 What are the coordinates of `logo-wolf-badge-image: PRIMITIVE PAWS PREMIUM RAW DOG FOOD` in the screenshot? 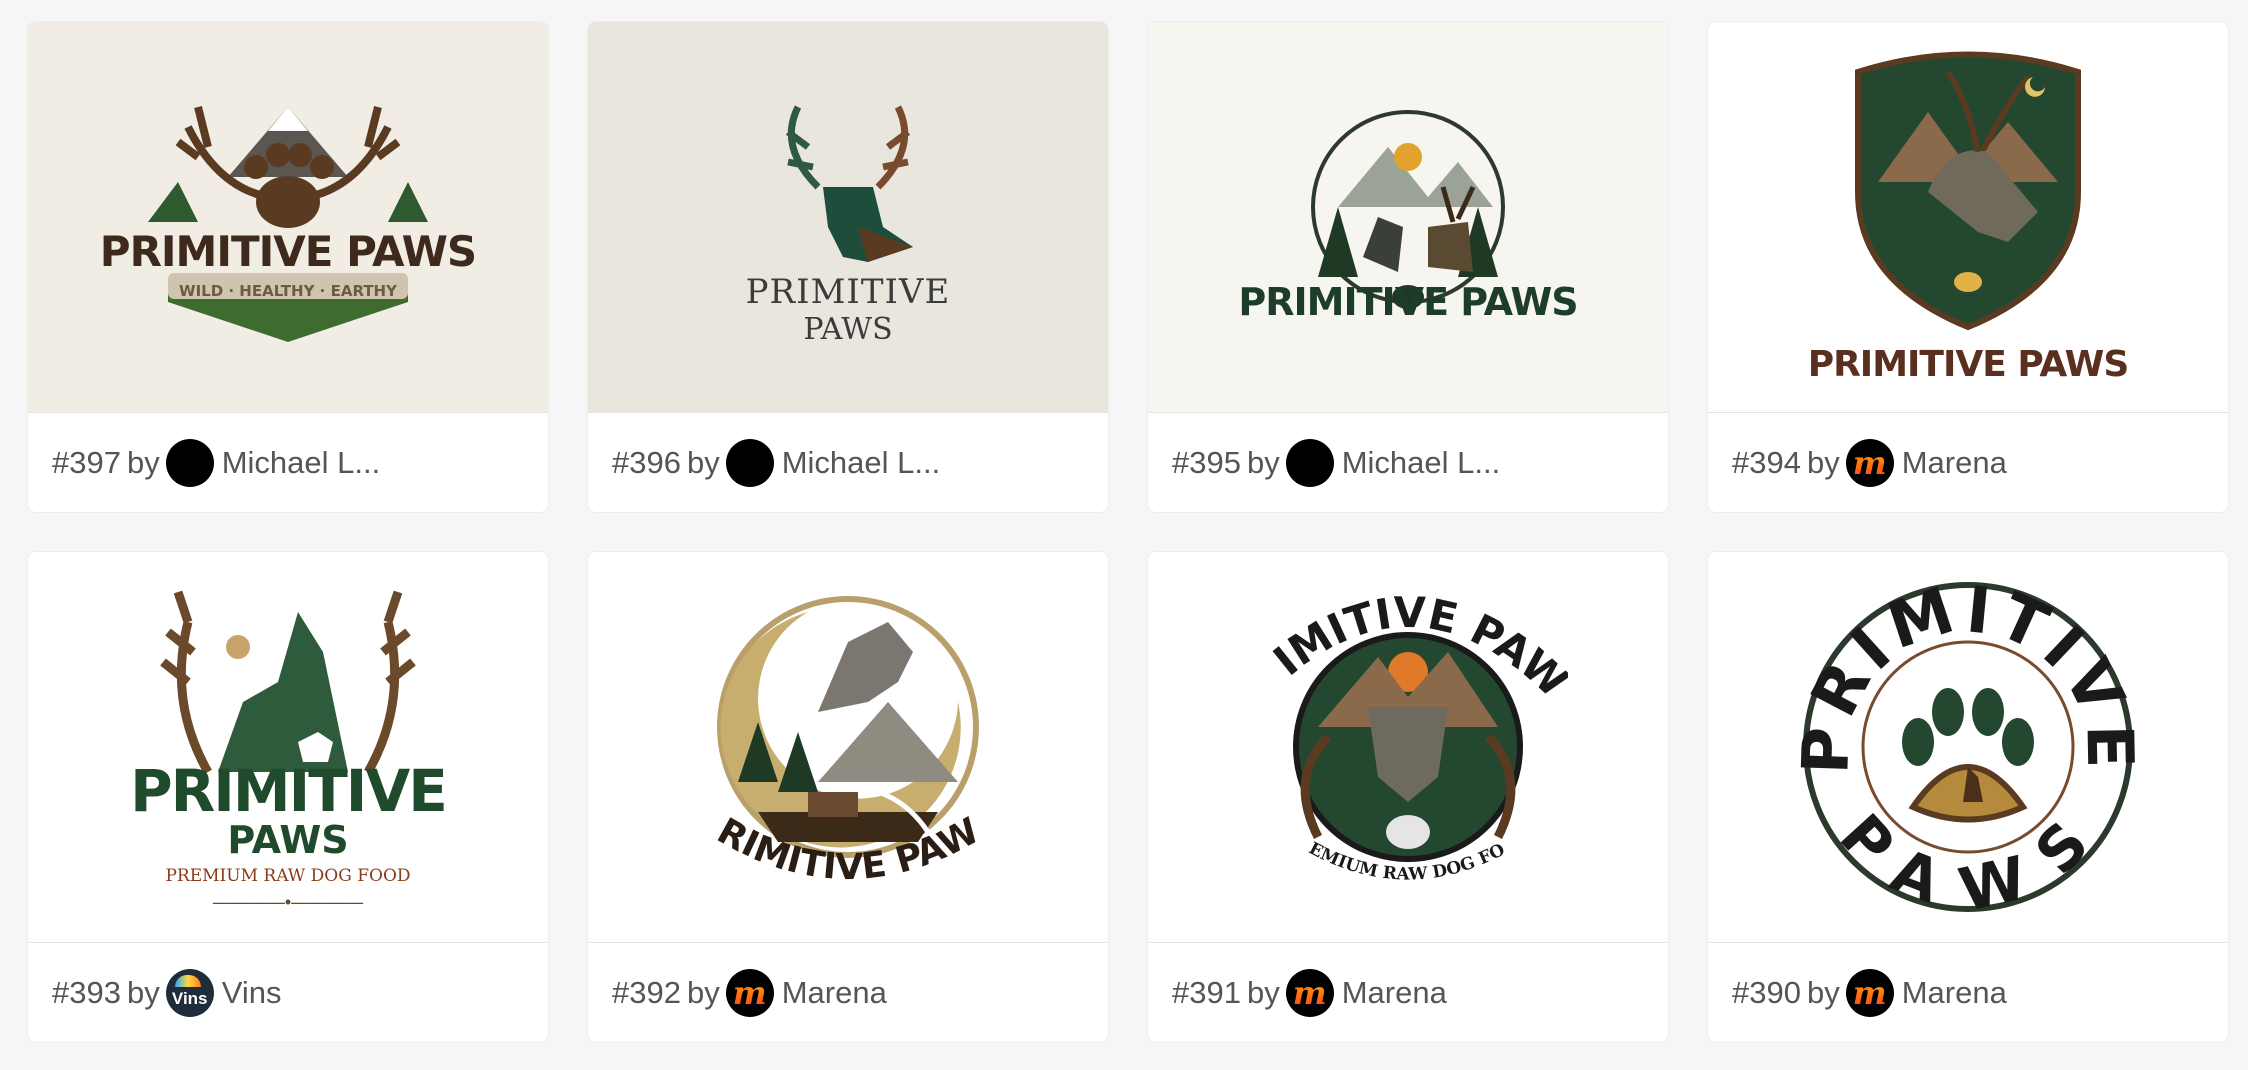 It's located at (1408, 731).